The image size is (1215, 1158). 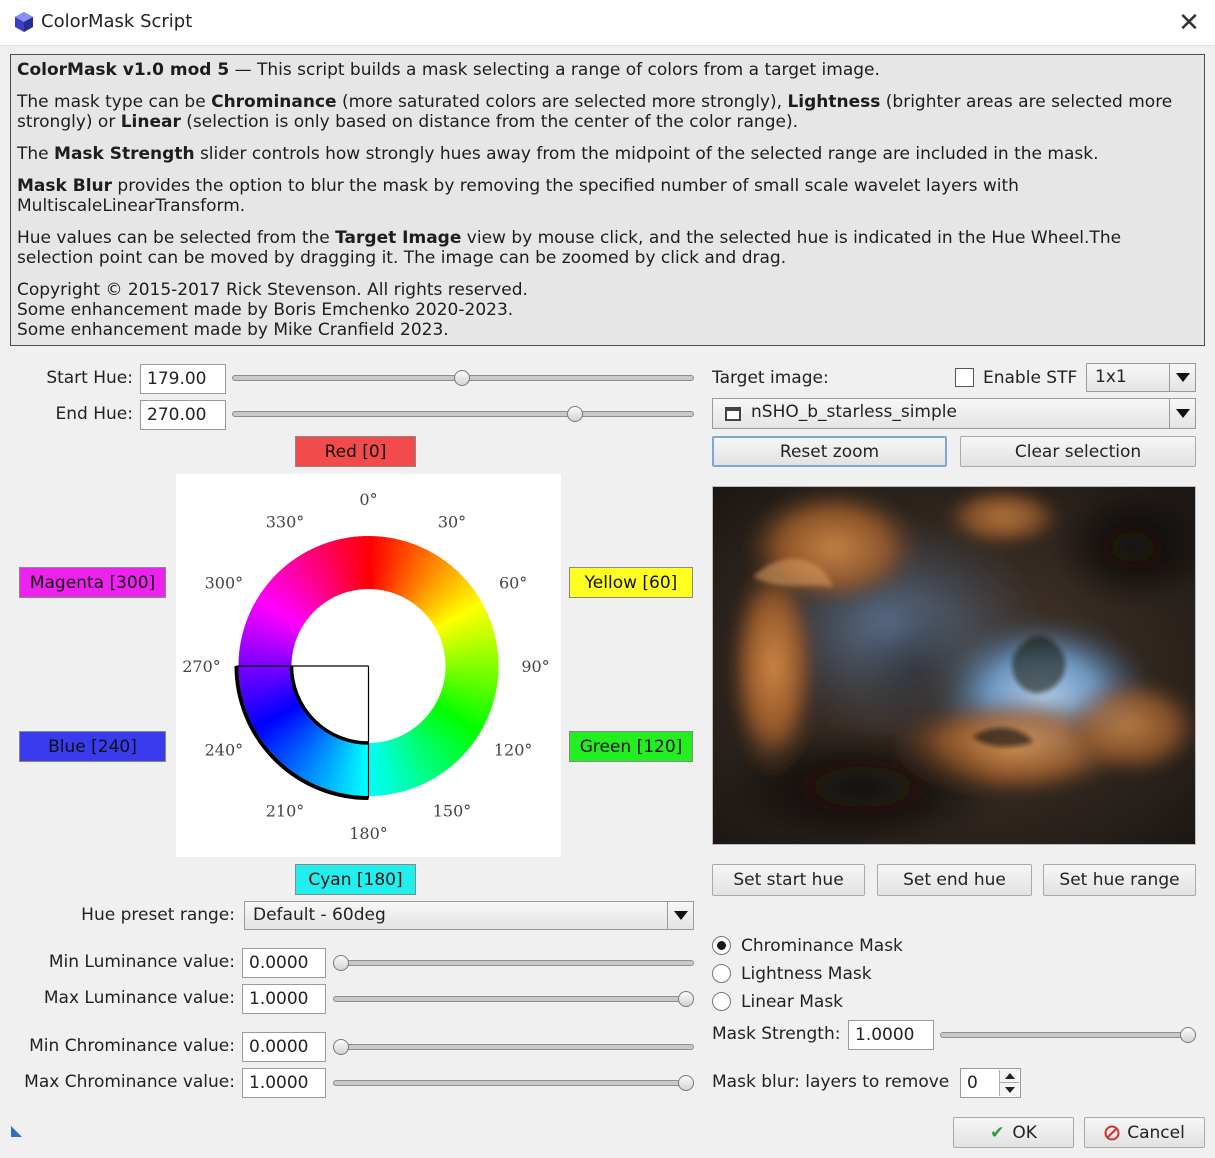 What do you see at coordinates (1009, 1089) in the screenshot?
I see `spin-down-icon` at bounding box center [1009, 1089].